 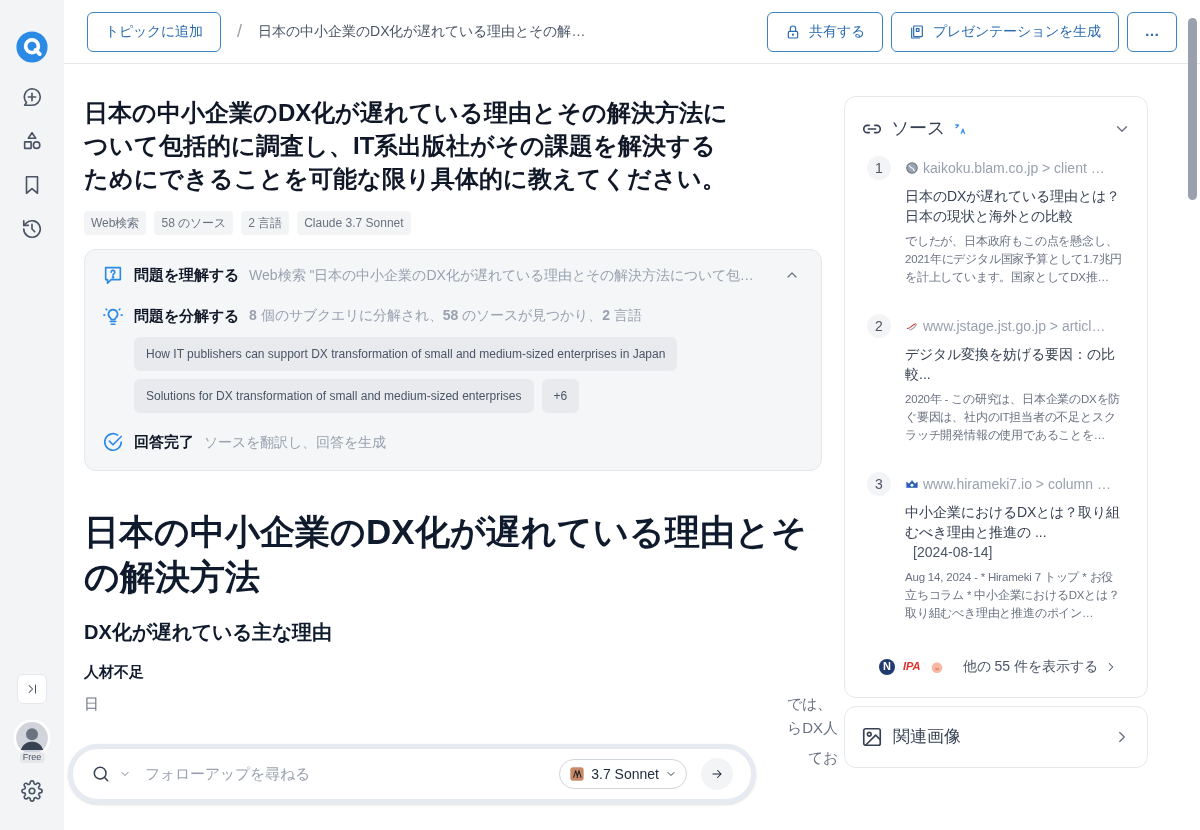 What do you see at coordinates (912, 484) in the screenshot?
I see `crown-logo-icon` at bounding box center [912, 484].